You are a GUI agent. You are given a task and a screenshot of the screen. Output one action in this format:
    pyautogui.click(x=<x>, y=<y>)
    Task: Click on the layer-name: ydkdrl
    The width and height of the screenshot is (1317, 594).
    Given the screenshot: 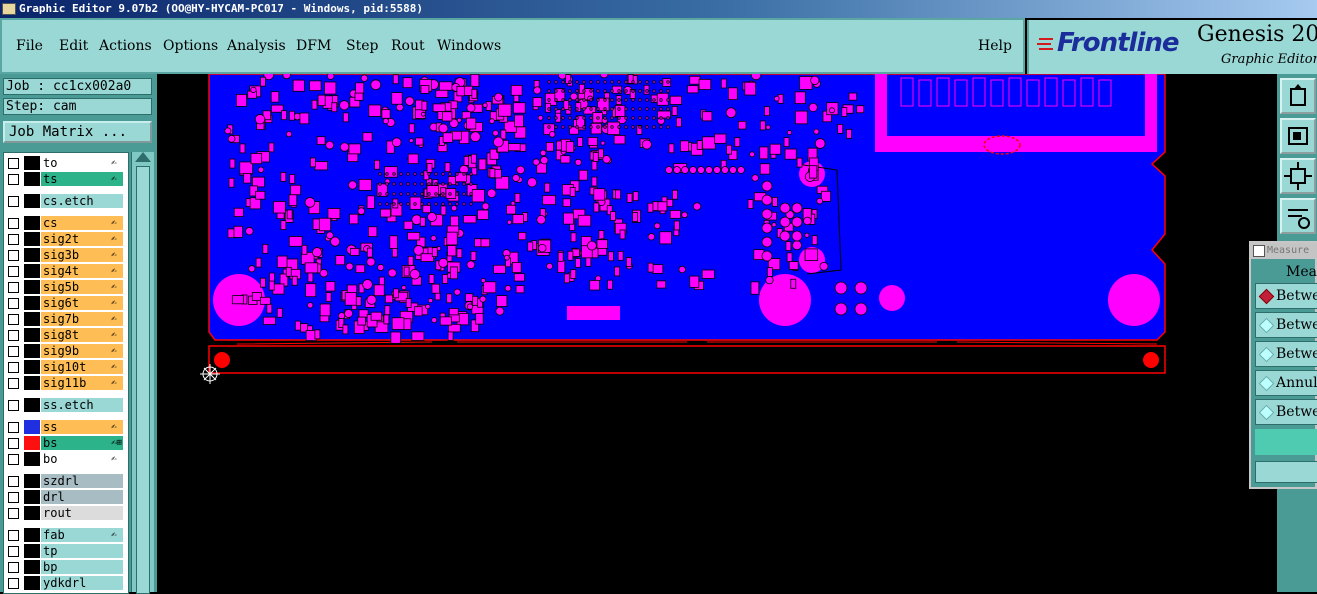 What is the action you would take?
    pyautogui.click(x=82, y=583)
    